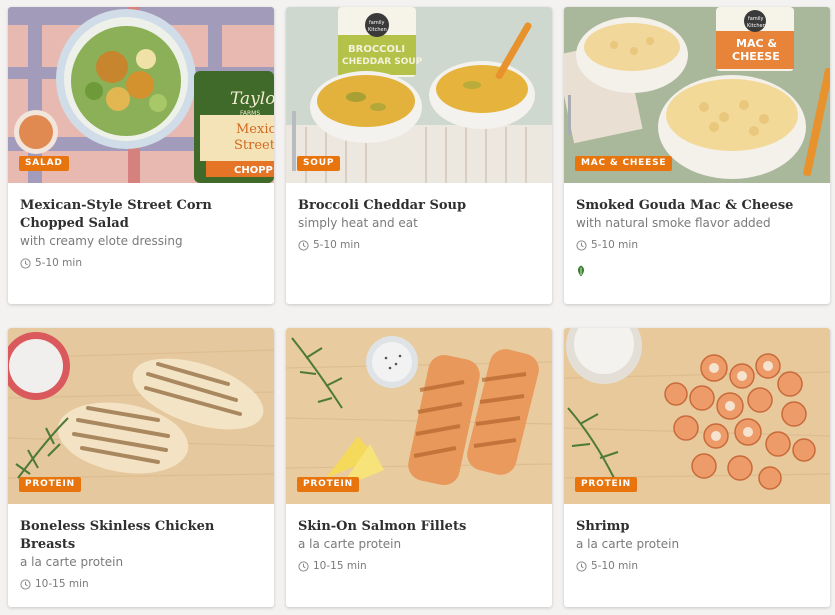 The width and height of the screenshot is (835, 615). Describe the element at coordinates (44, 163) in the screenshot. I see `category-badge: SALAD` at that location.